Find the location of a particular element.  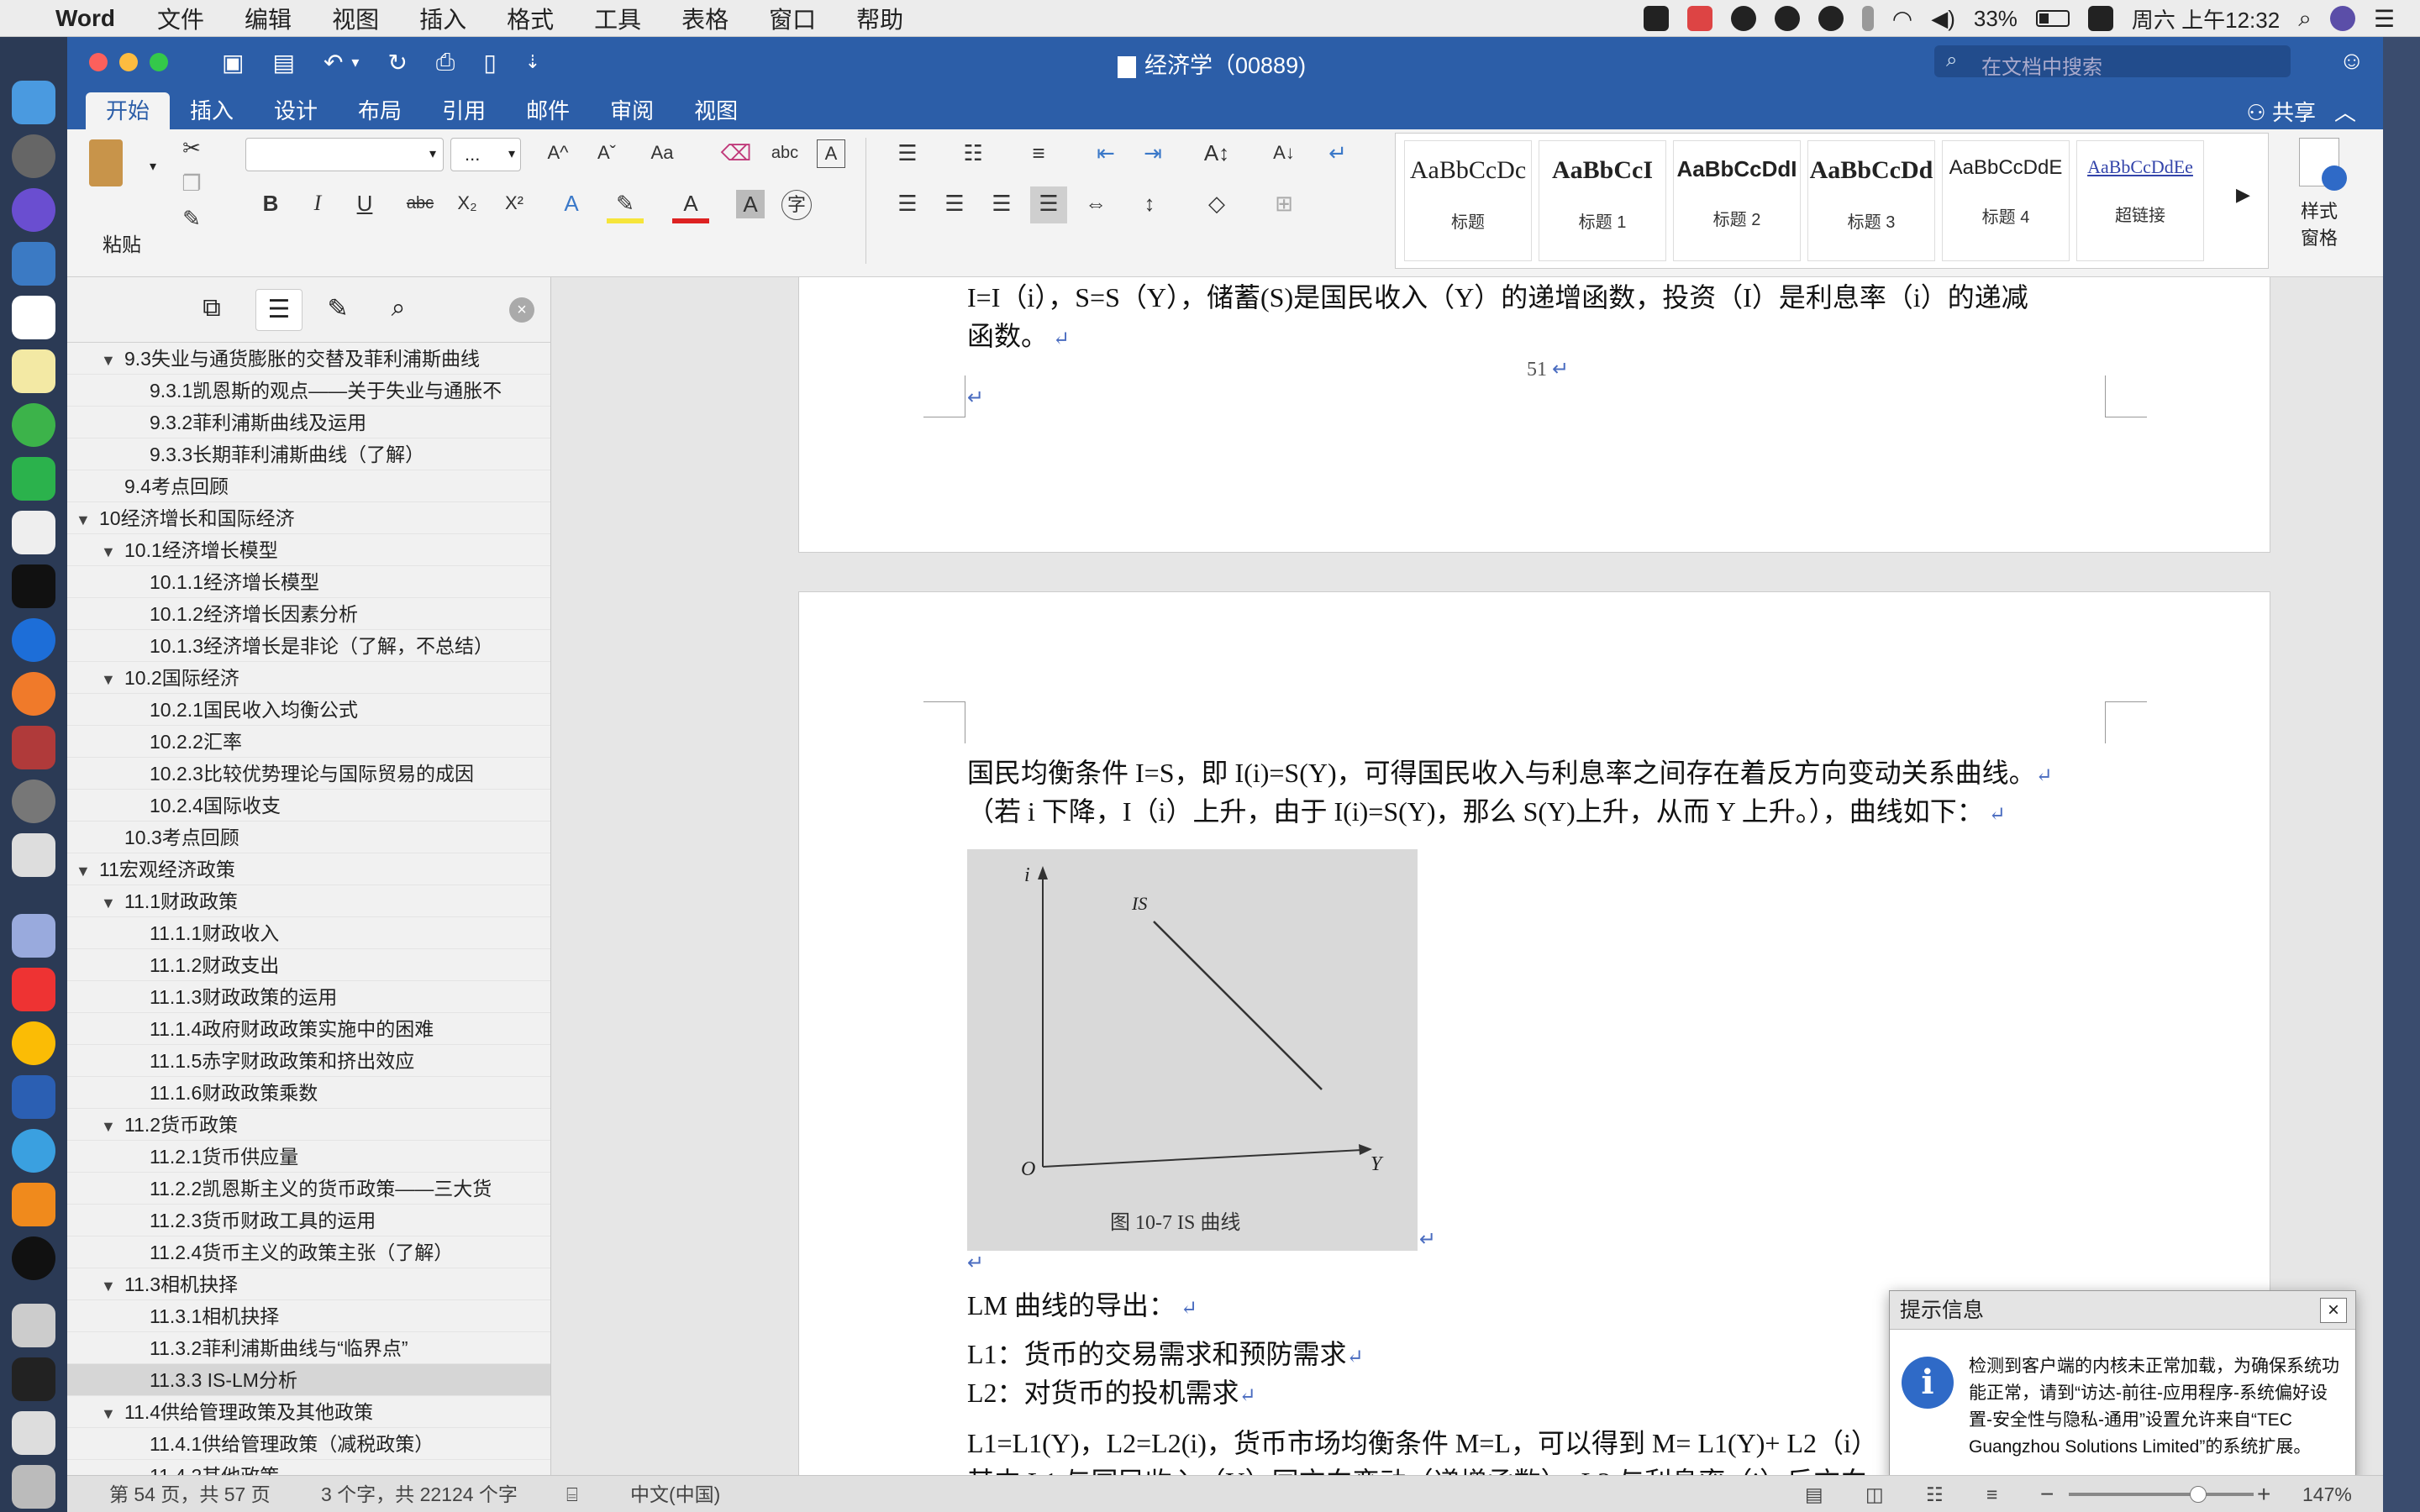

qq-browser-icon is located at coordinates (34, 1151).